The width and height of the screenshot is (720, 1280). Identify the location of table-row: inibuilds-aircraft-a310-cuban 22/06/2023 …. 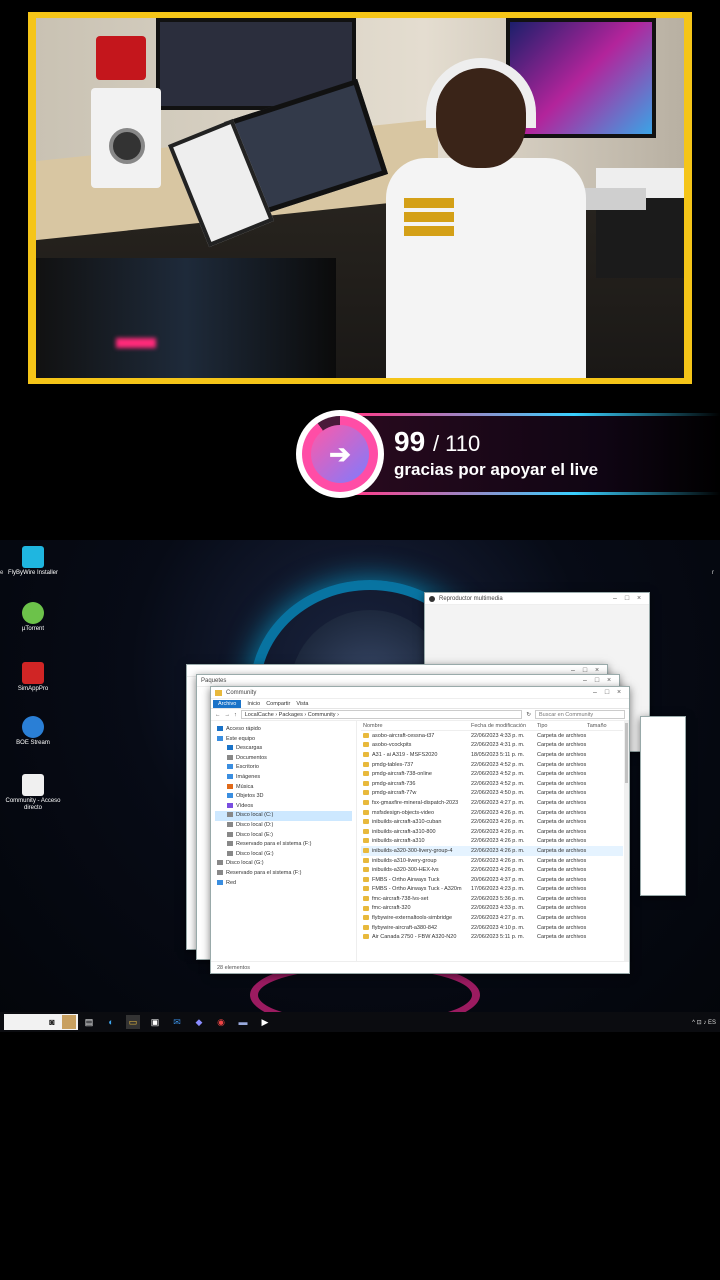
(492, 822).